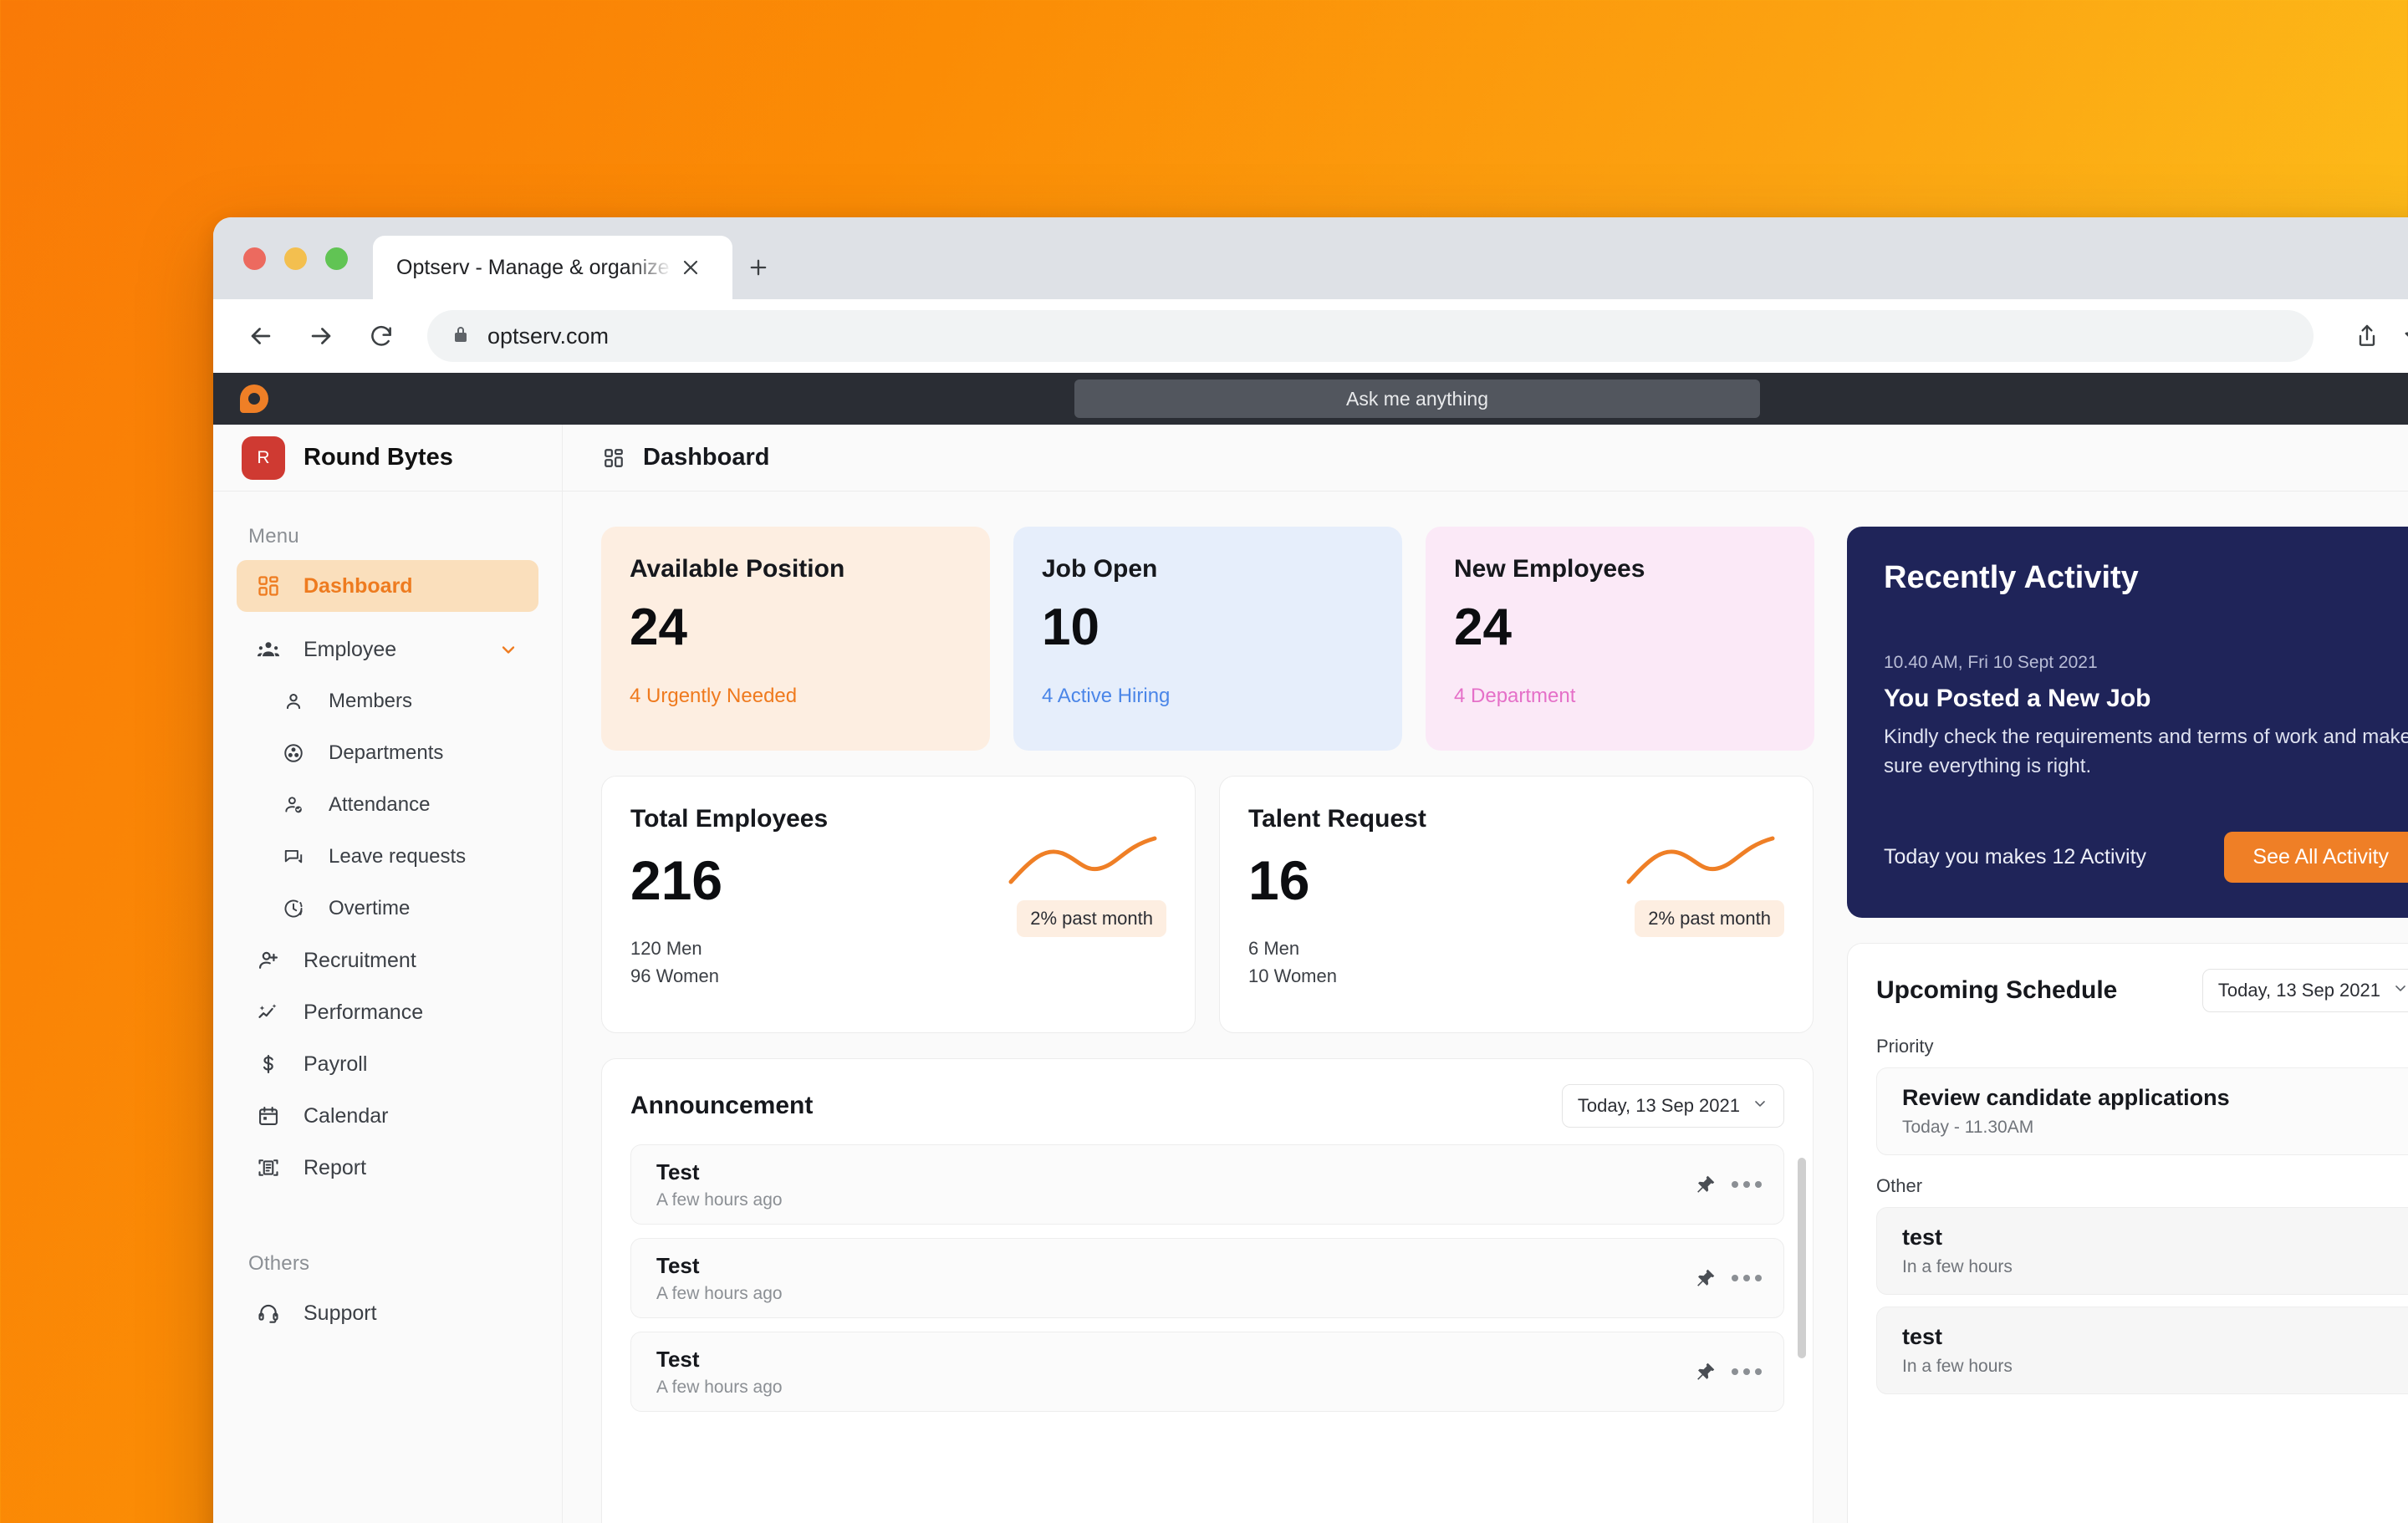  I want to click on close-window-button, so click(255, 259).